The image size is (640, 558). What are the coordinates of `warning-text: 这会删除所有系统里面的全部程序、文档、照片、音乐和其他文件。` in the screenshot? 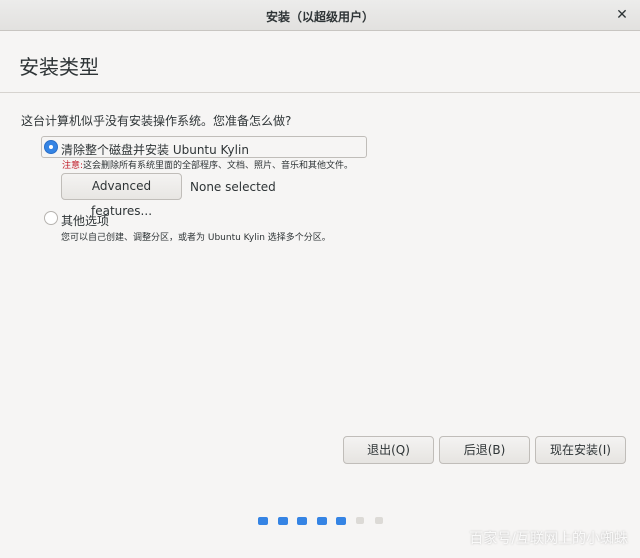 It's located at (218, 166).